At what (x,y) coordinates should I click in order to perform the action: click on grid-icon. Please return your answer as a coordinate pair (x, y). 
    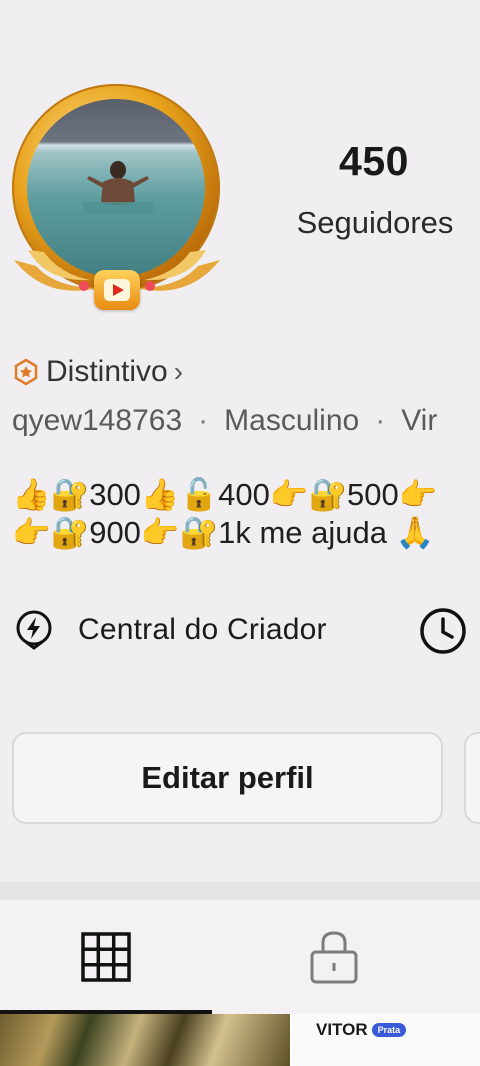
    Looking at the image, I should click on (106, 957).